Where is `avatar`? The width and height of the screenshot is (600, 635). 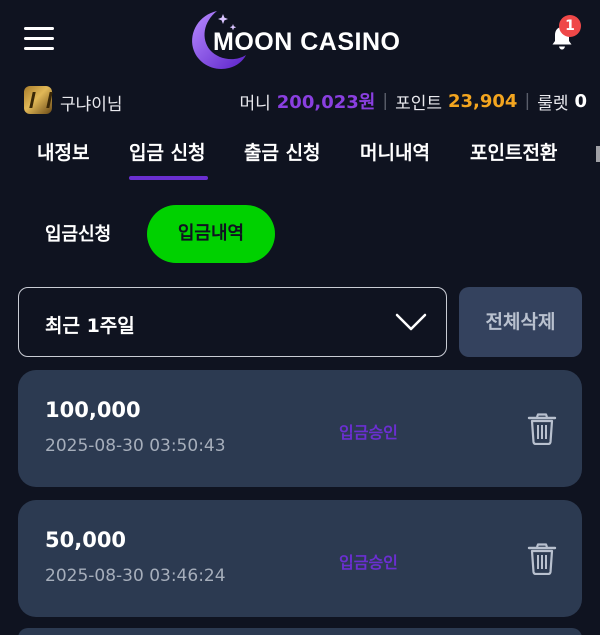 avatar is located at coordinates (38, 100).